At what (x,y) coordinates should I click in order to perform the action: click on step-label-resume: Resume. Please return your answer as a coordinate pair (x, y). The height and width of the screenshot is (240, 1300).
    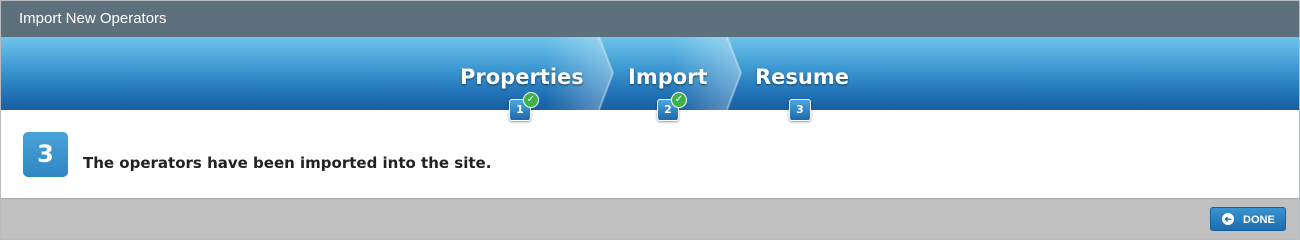
    Looking at the image, I should click on (802, 77).